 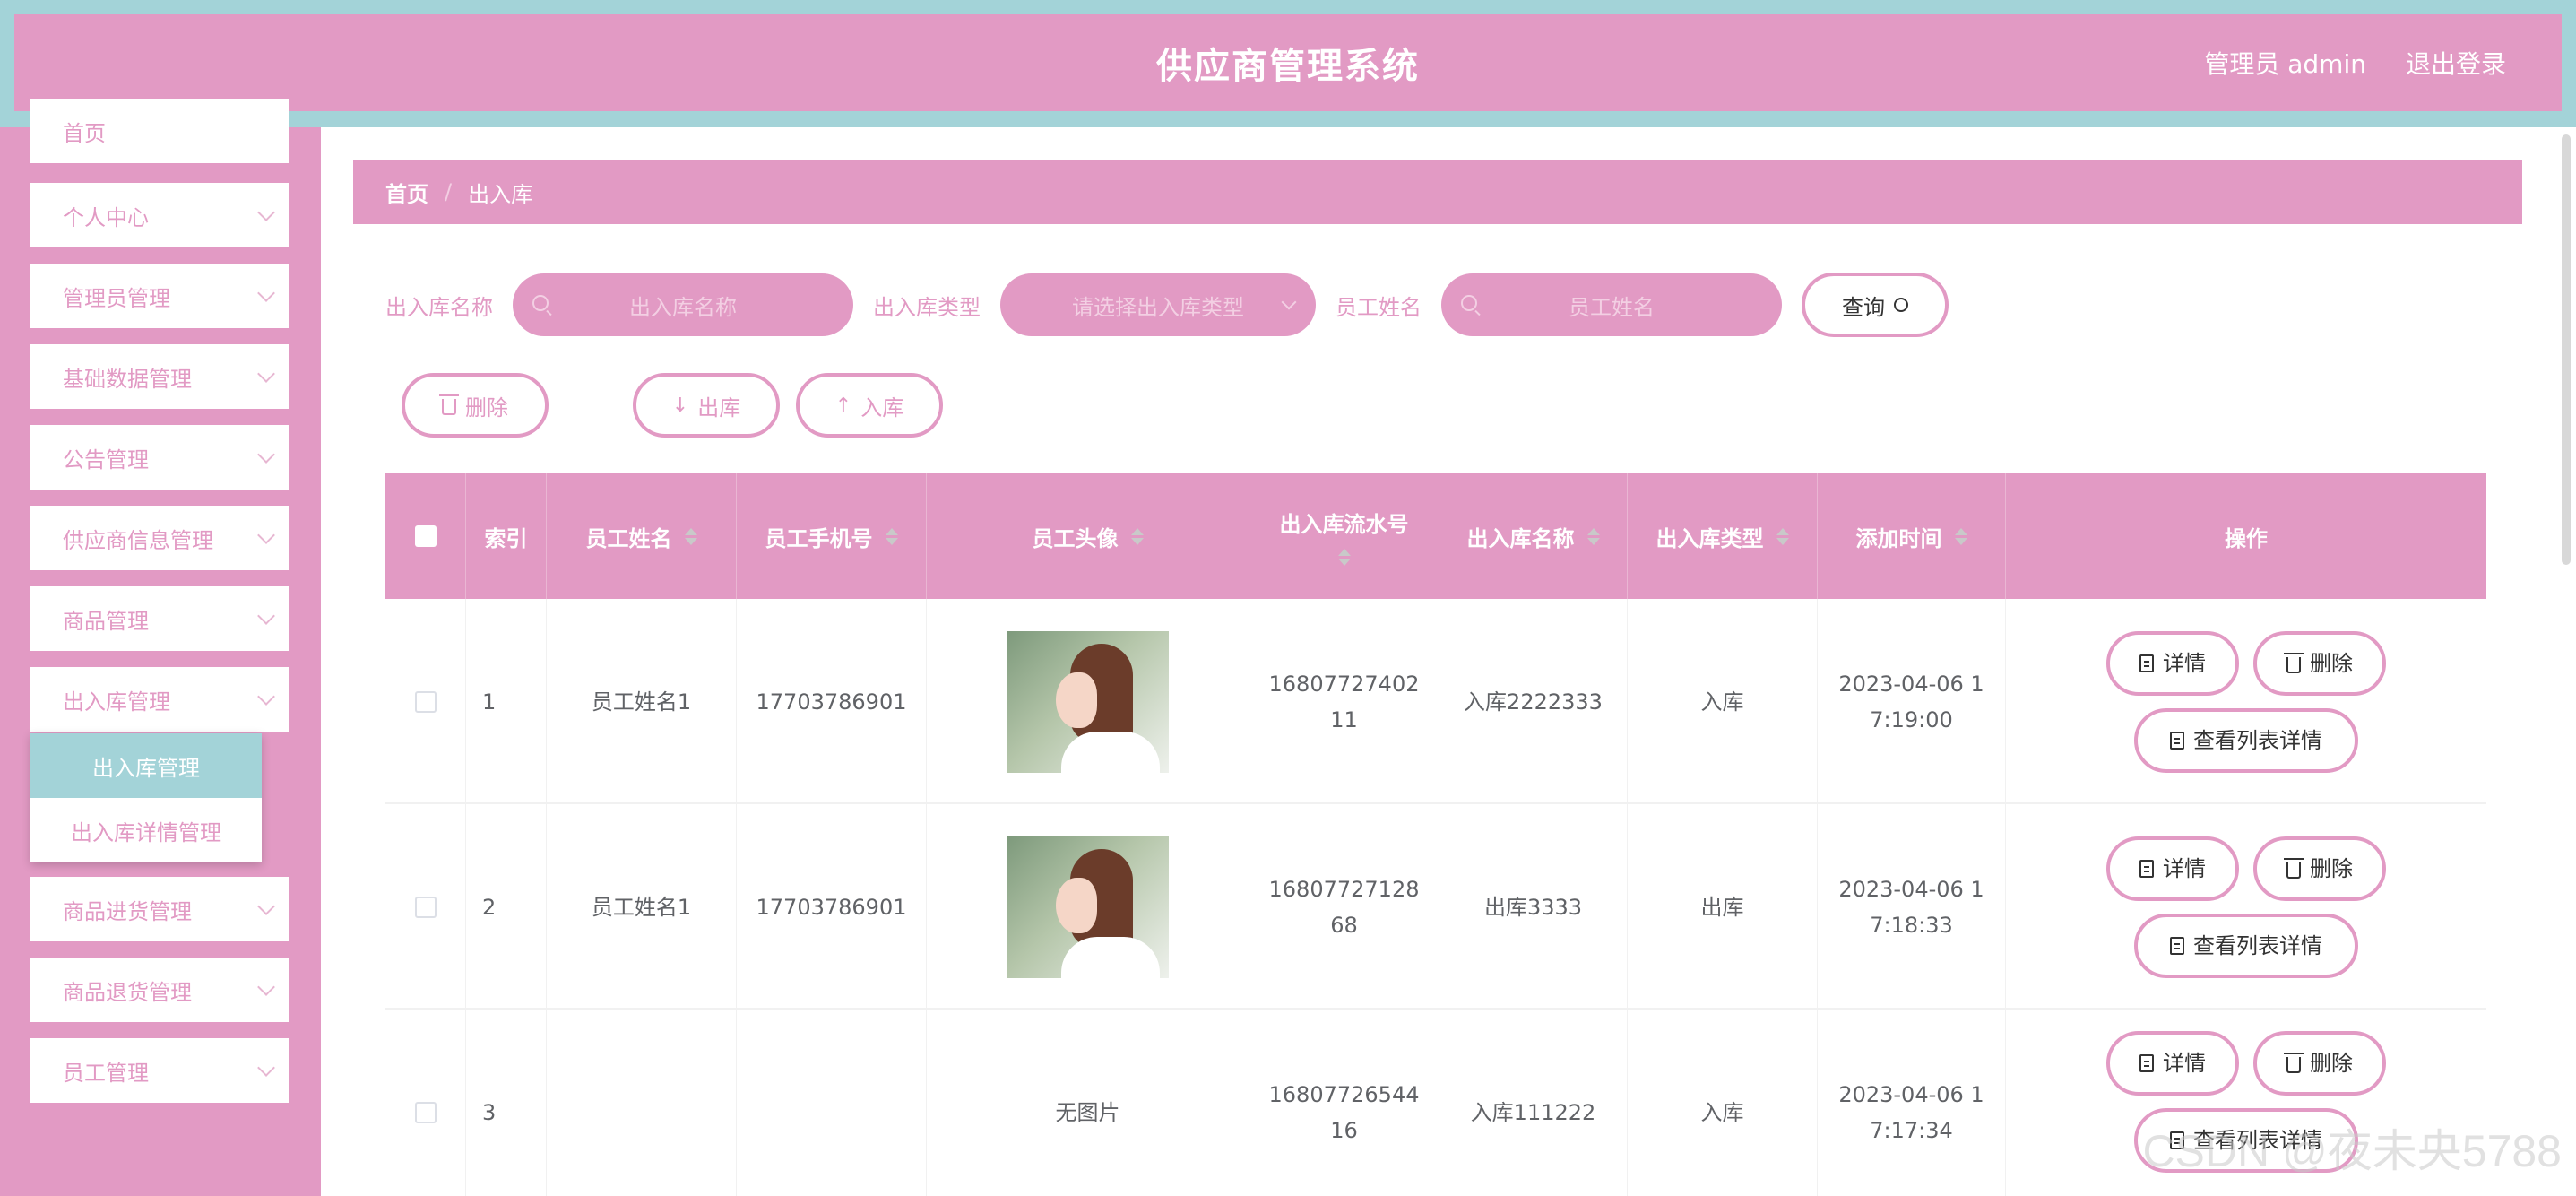 What do you see at coordinates (1533, 536) in the screenshot?
I see `column-header-inout-name: 出入库名称` at bounding box center [1533, 536].